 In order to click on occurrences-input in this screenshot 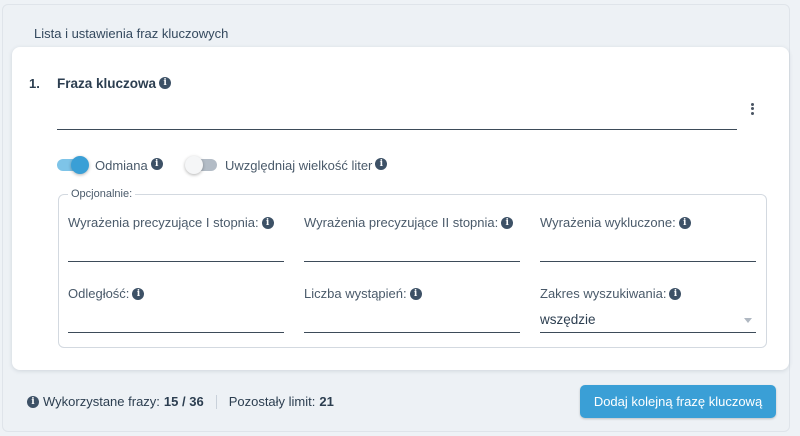, I will do `click(412, 332)`.